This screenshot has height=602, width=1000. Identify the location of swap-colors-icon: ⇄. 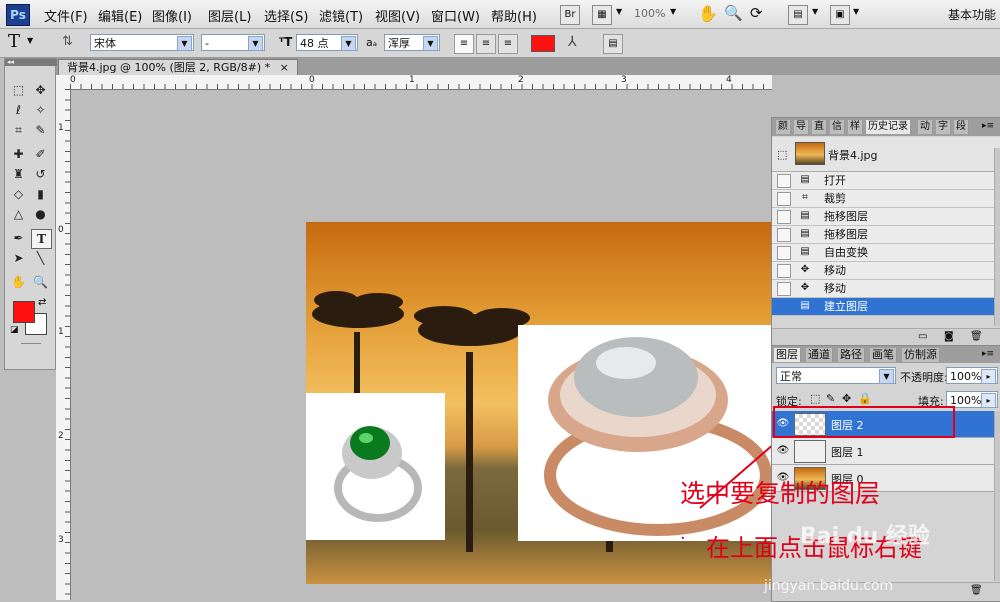
(42, 302).